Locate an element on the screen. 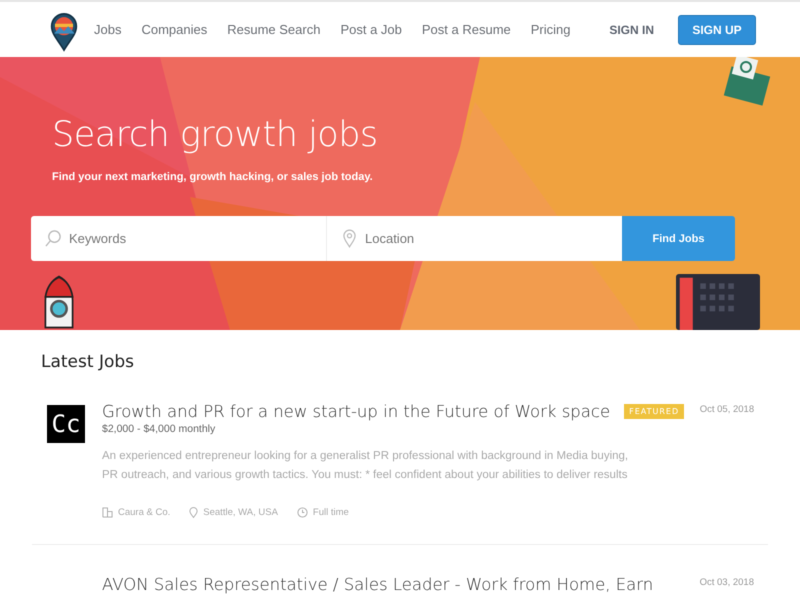 This screenshot has width=800, height=600. nav-link: Resume Search is located at coordinates (273, 29).